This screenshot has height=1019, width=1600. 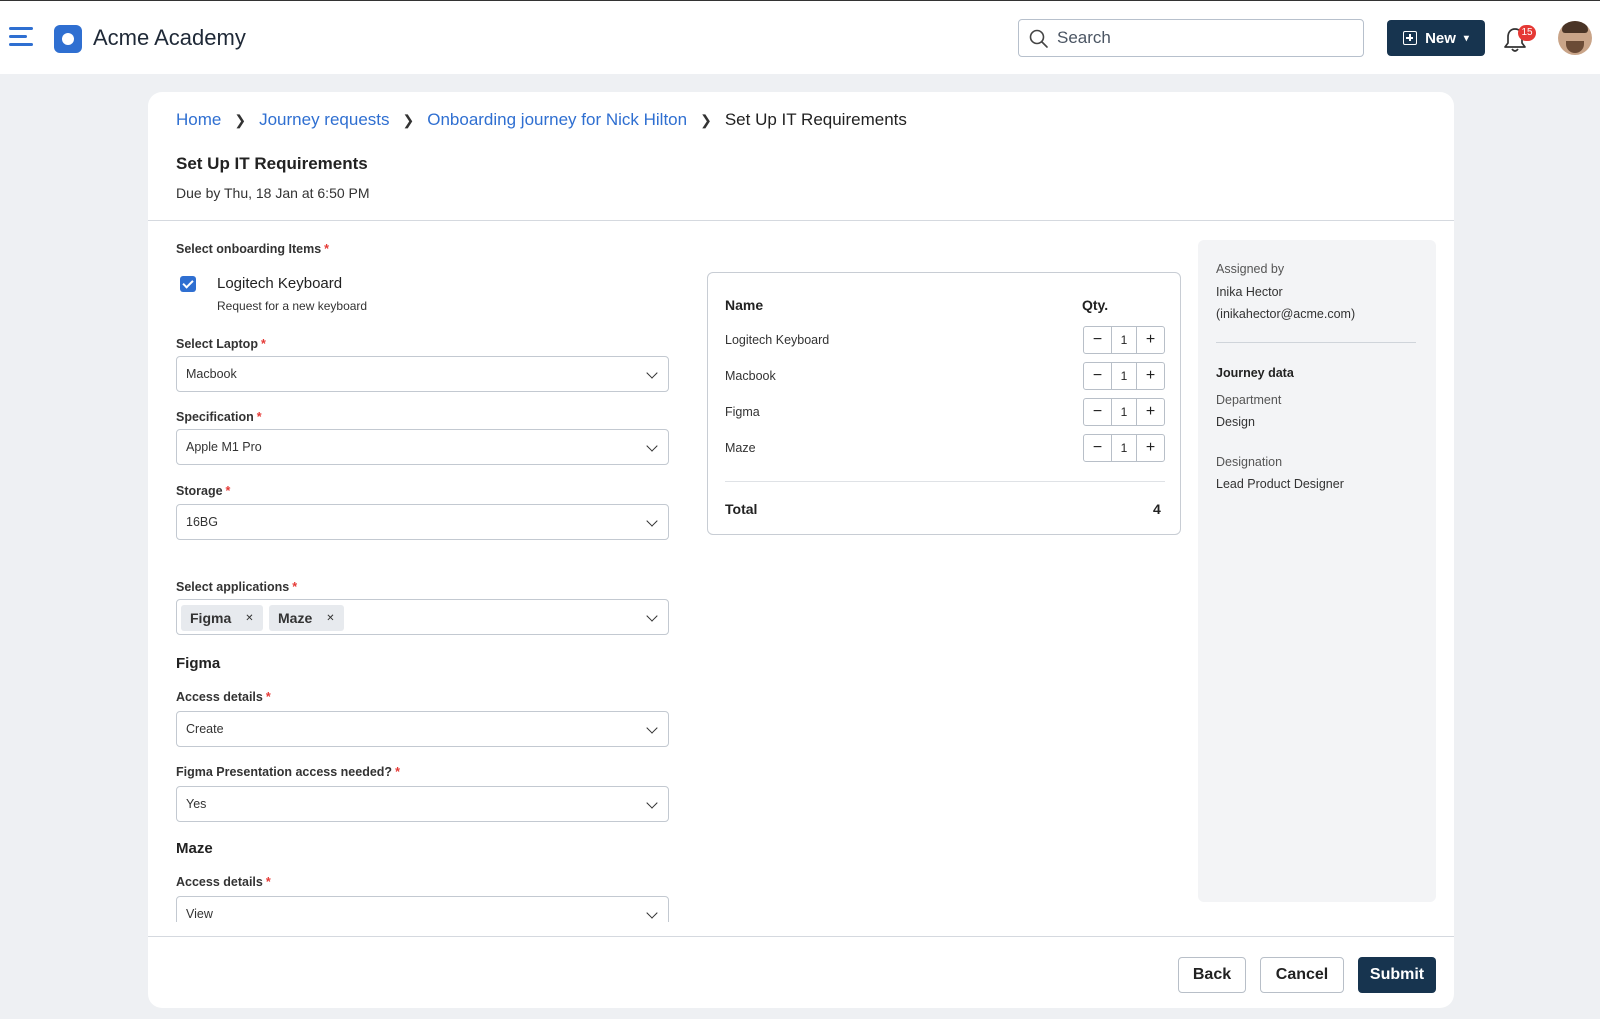 I want to click on assigned-by-label: Assigned by, so click(x=1250, y=269).